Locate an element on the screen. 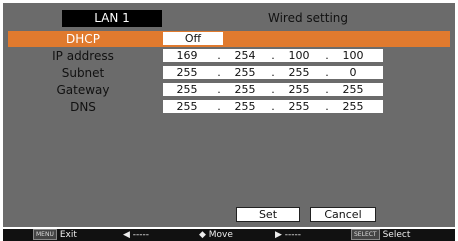  gateway-row: Gateway 255 . 255 . 255 . 255 is located at coordinates (229, 90).